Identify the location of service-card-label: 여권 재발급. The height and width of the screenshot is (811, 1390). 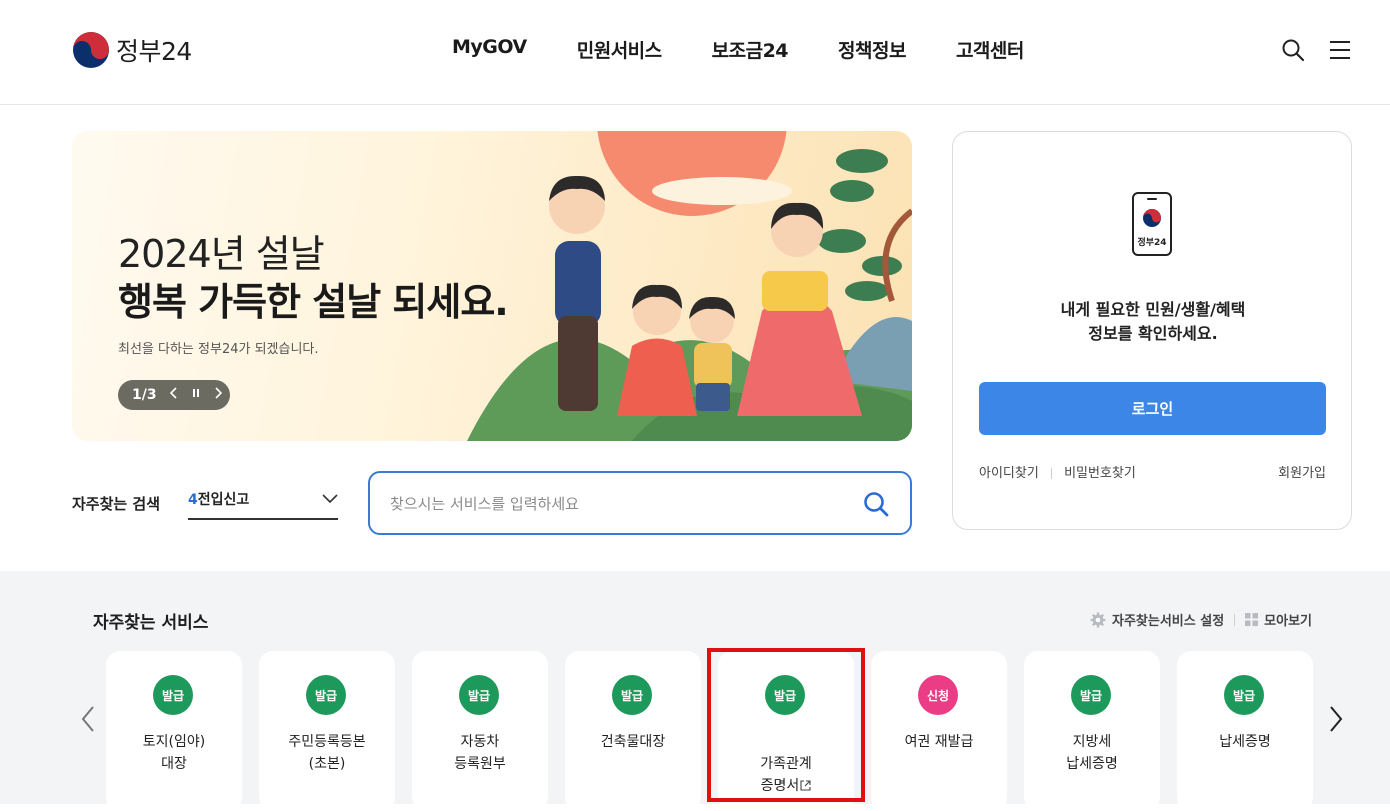
(939, 742).